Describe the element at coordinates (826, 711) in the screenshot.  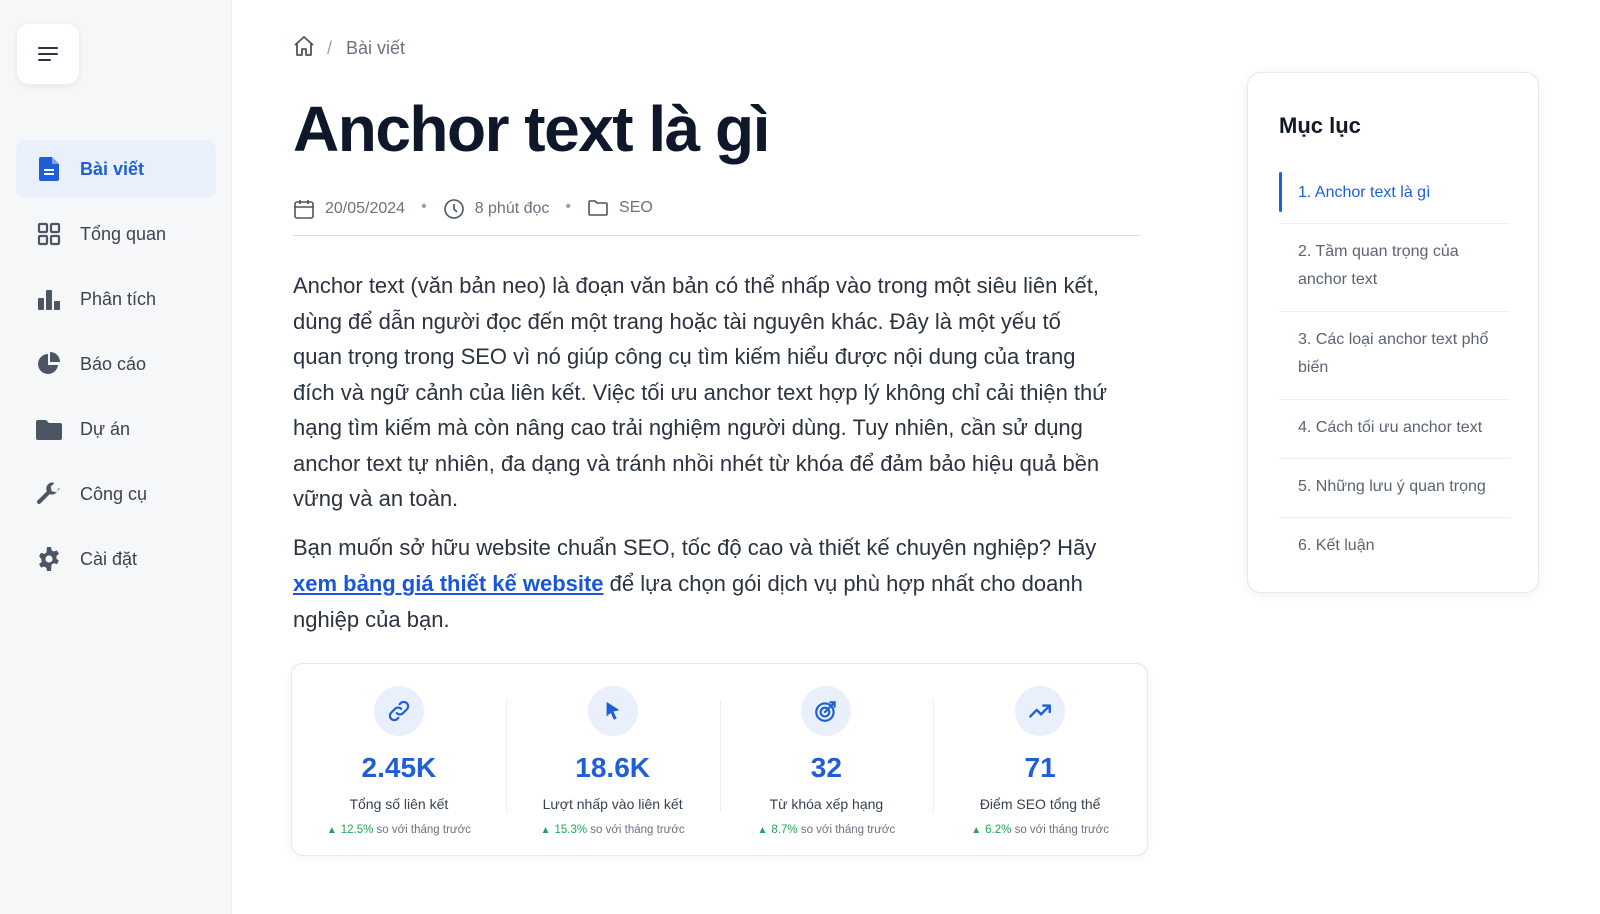
I see `target-icon` at that location.